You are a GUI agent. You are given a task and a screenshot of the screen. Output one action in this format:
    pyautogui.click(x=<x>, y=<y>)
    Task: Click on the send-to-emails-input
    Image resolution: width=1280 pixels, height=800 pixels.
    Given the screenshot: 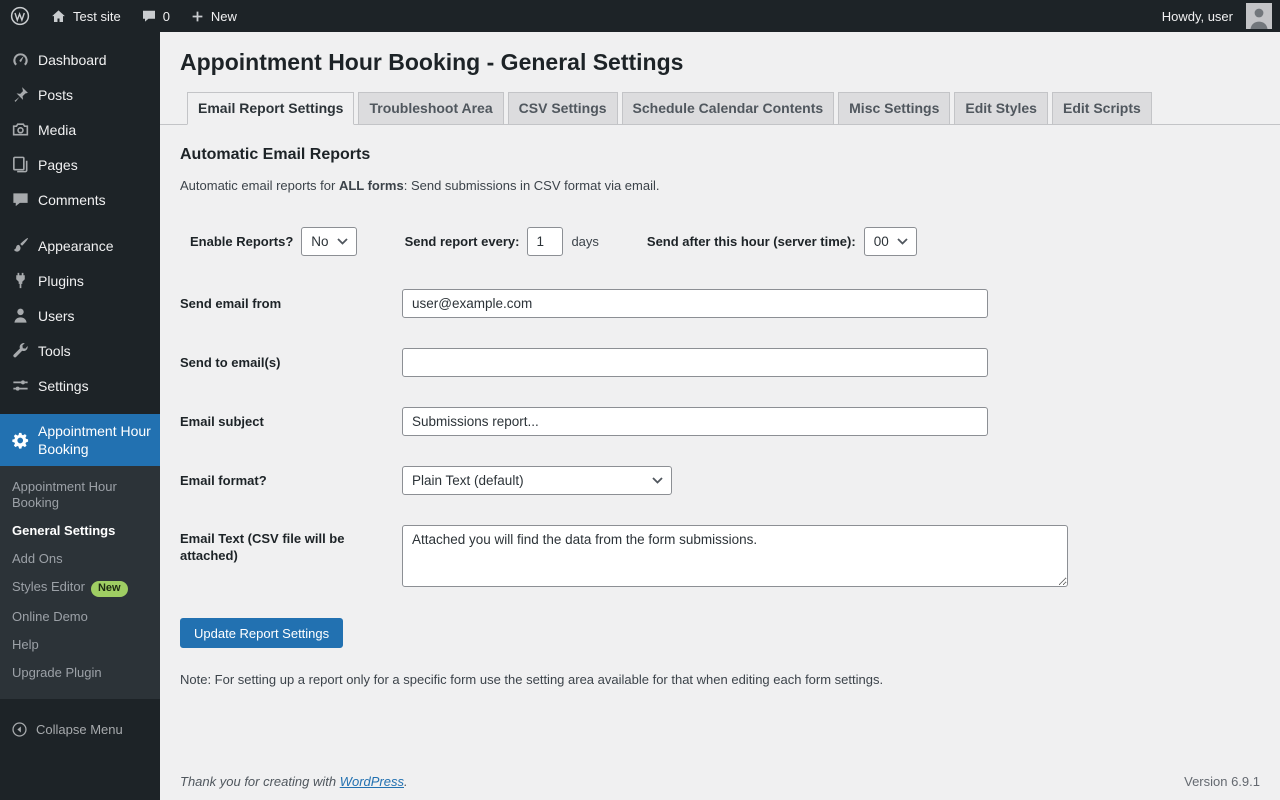 What is the action you would take?
    pyautogui.click(x=695, y=362)
    